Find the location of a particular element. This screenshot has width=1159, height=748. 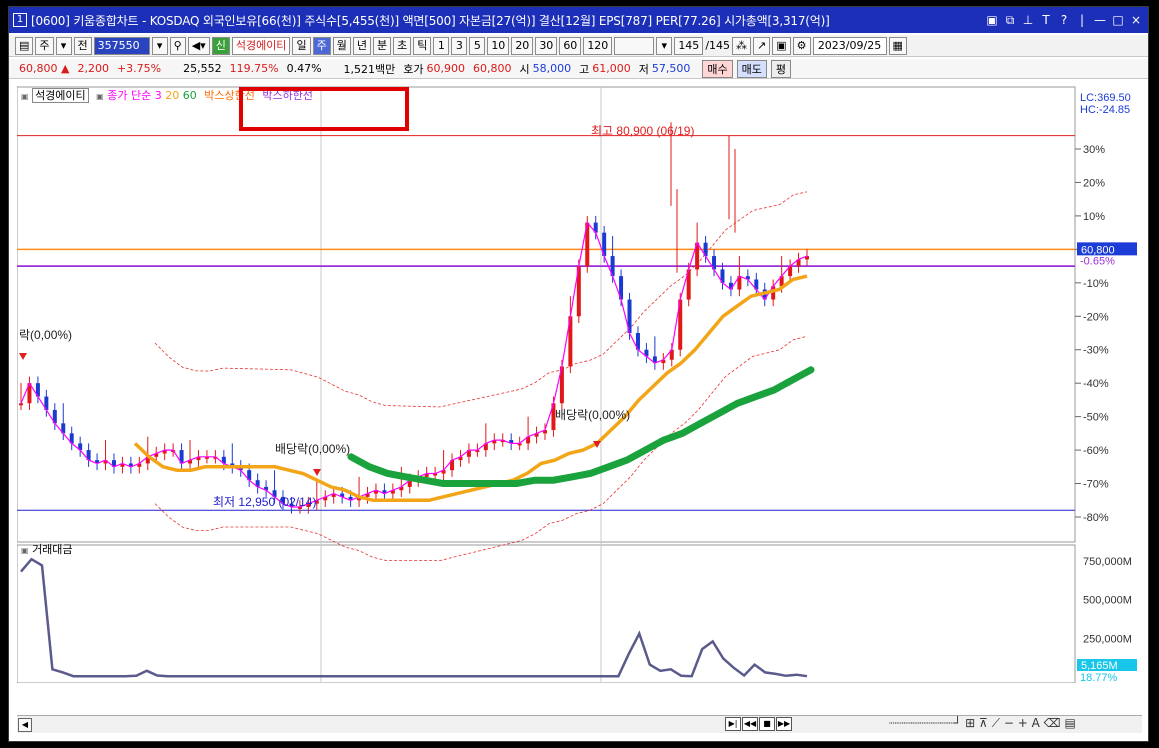

window-controls: ▣ ⧉ ⊥ T ? | — □ × is located at coordinates (1067, 20).